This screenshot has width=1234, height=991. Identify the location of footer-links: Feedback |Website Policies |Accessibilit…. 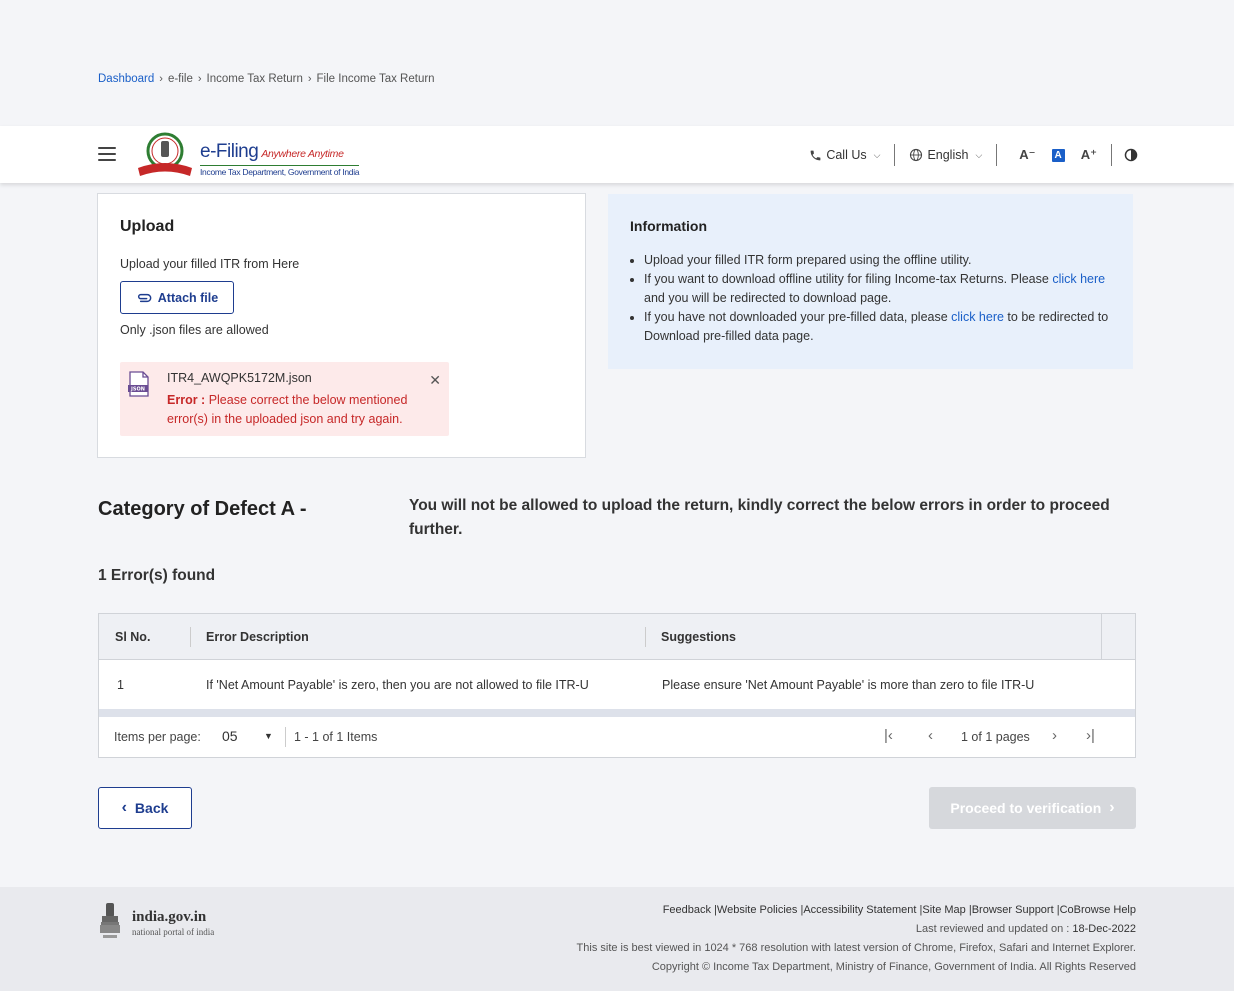
(899, 910).